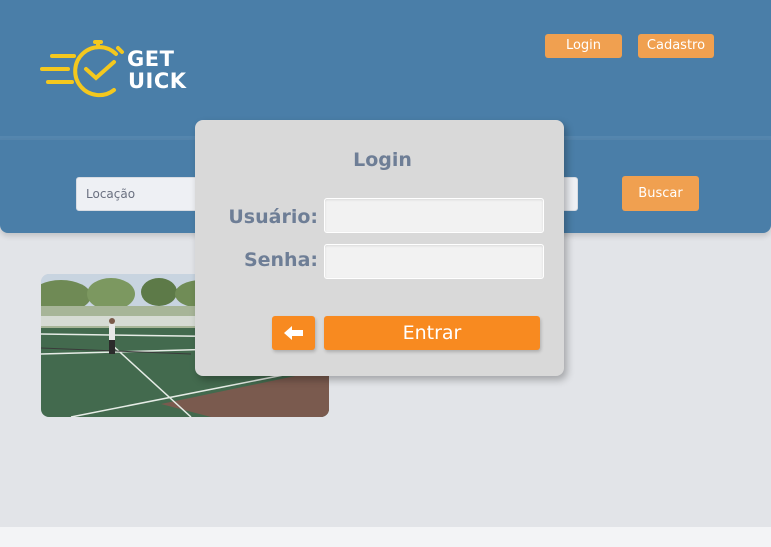 The image size is (771, 547). I want to click on login-button: Login, so click(583, 46).